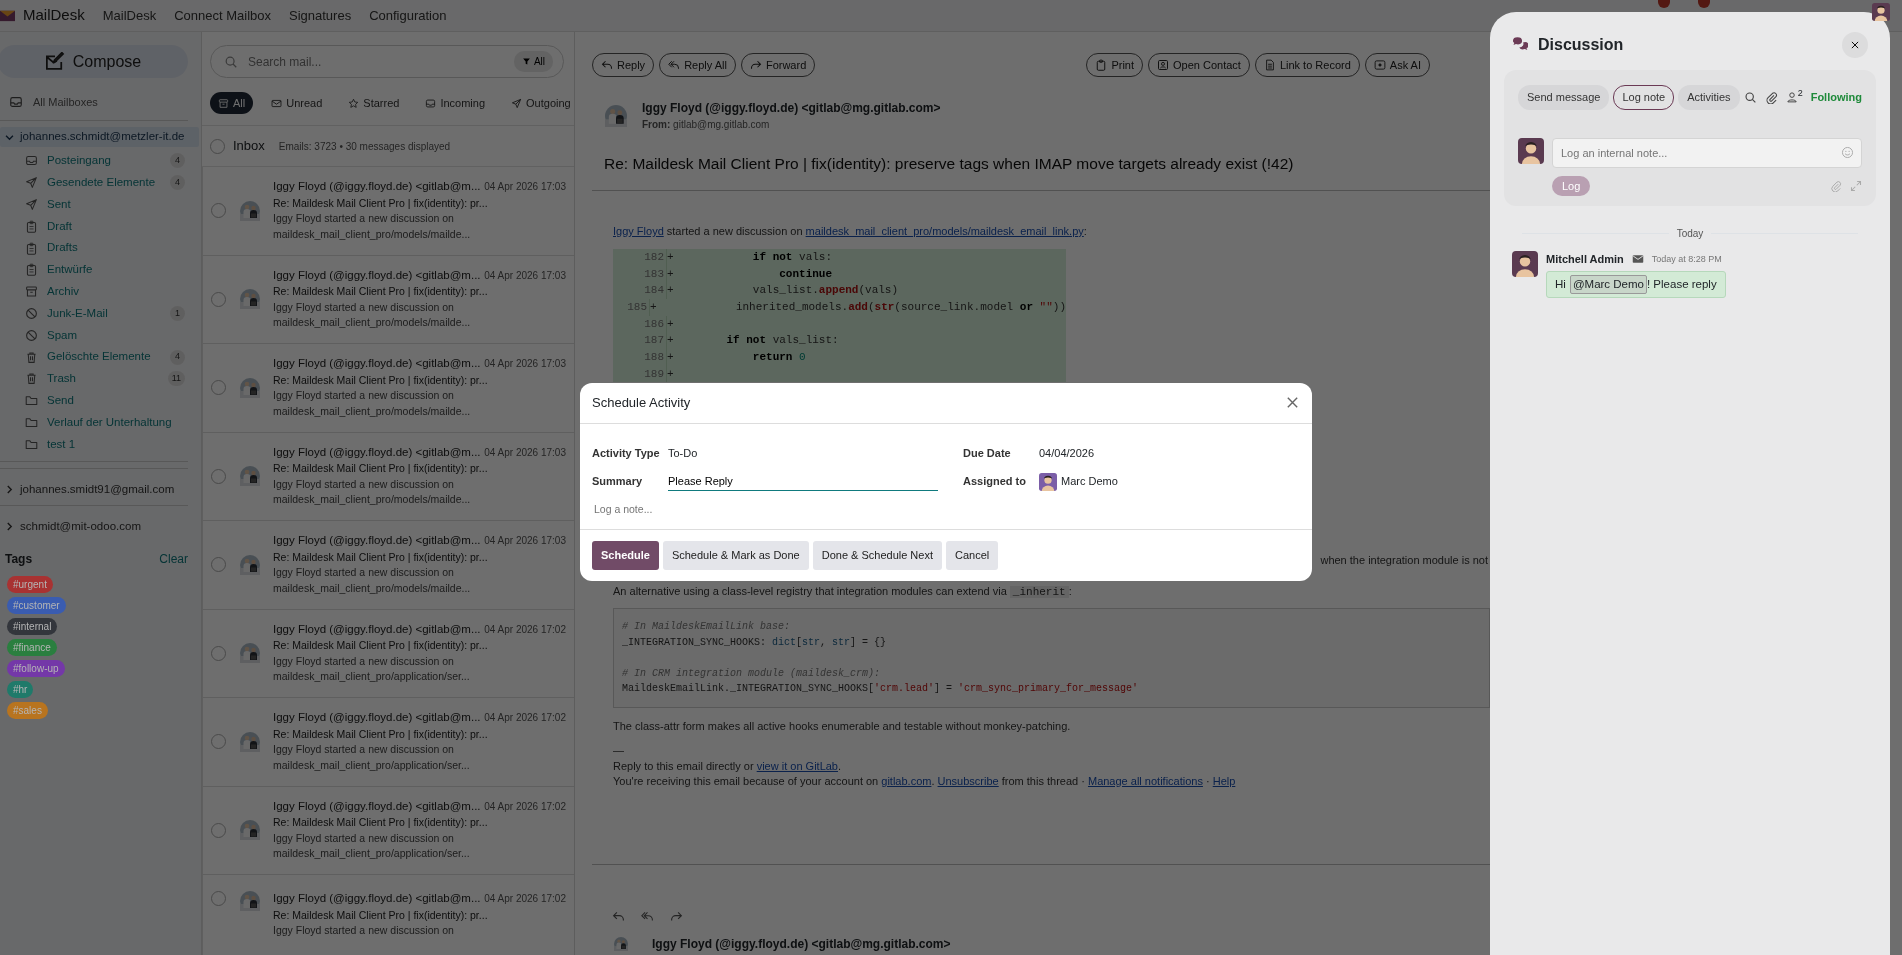 The width and height of the screenshot is (1902, 955). What do you see at coordinates (877, 555) in the screenshot?
I see `dialog-button: Done & Schedule Next` at bounding box center [877, 555].